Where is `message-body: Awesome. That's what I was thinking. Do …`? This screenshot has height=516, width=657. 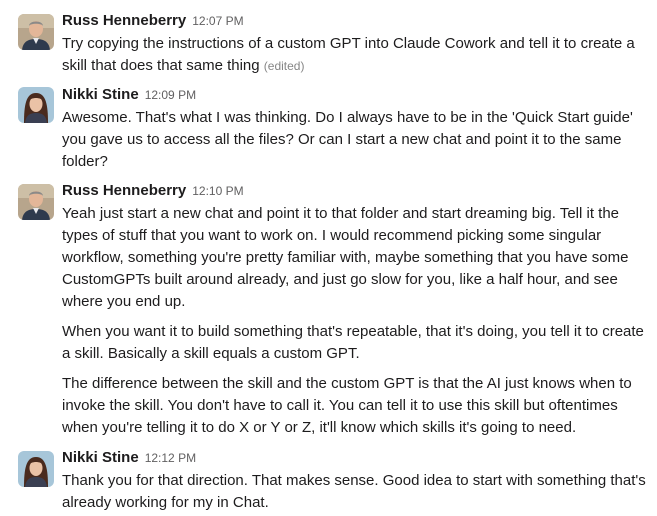 message-body: Awesome. That's what I was thinking. Do … is located at coordinates (354, 140).